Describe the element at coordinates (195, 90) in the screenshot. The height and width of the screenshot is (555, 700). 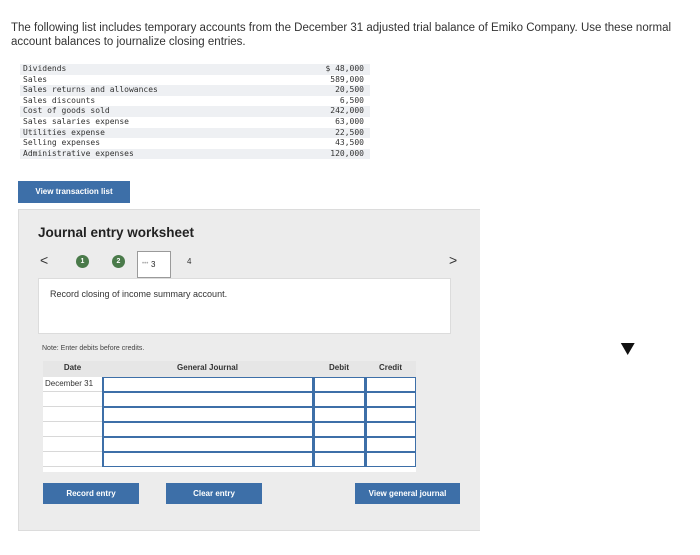
I see `list-item: Sales returns and allowances 20,500` at that location.